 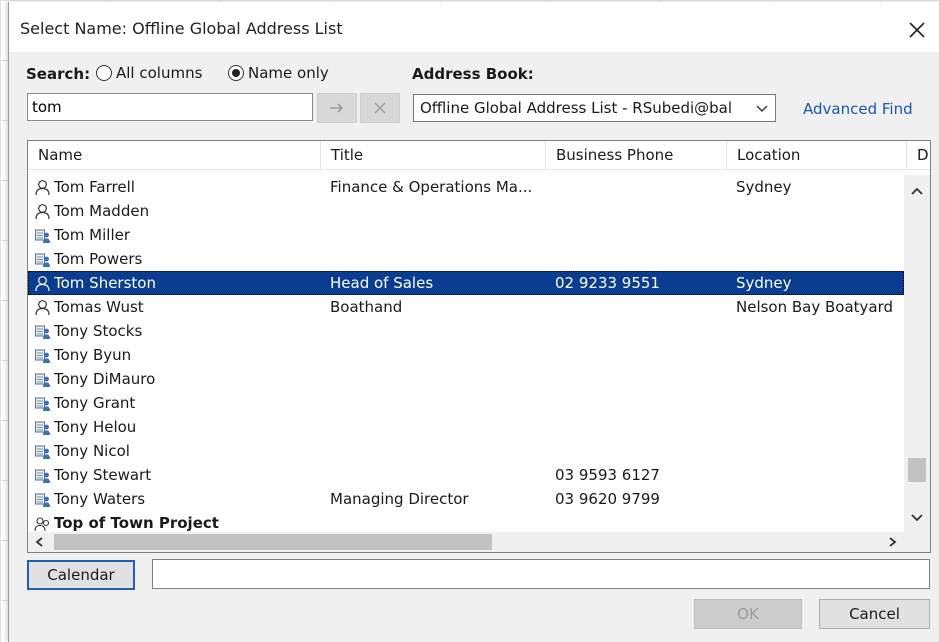 What do you see at coordinates (98, 331) in the screenshot?
I see `cell-name: Tony Stocks` at bounding box center [98, 331].